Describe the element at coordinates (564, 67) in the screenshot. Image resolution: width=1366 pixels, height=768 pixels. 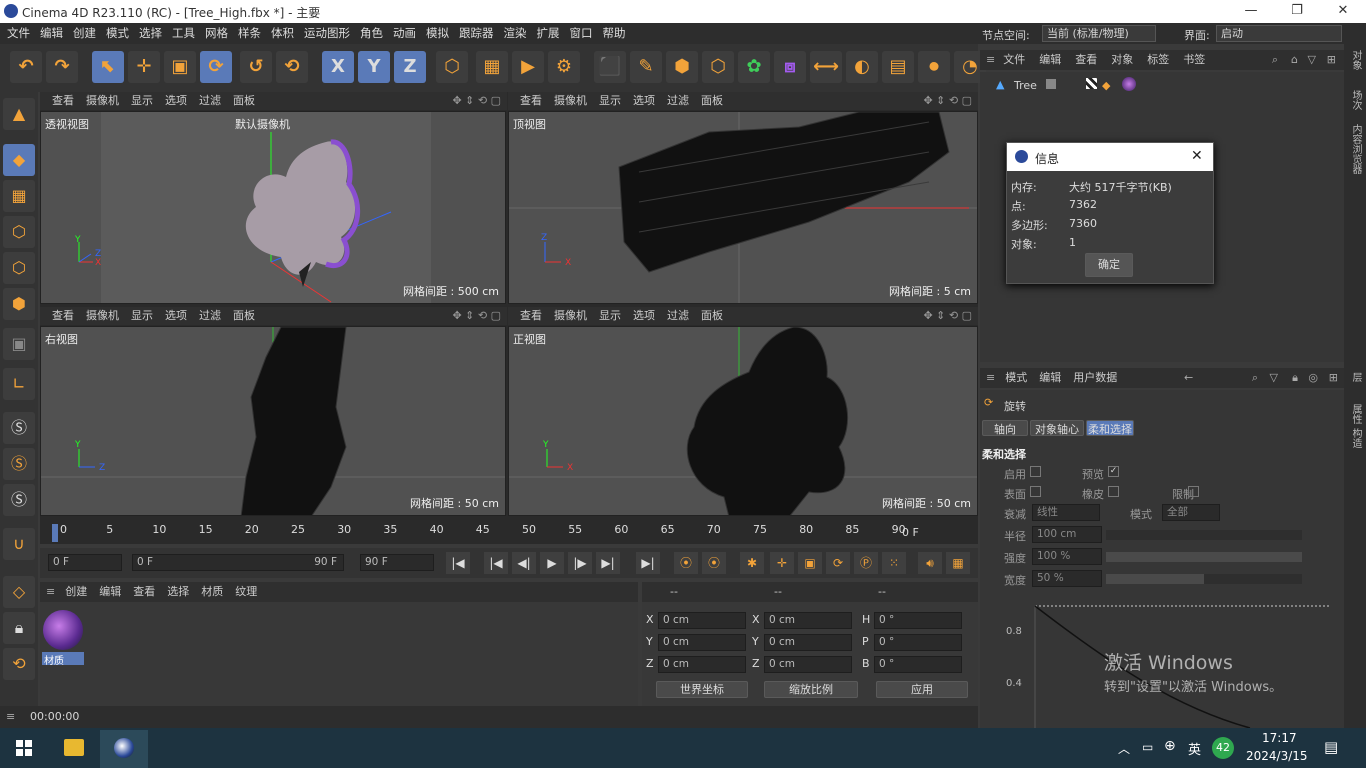
I see `render-settings-icon: ⚙` at that location.